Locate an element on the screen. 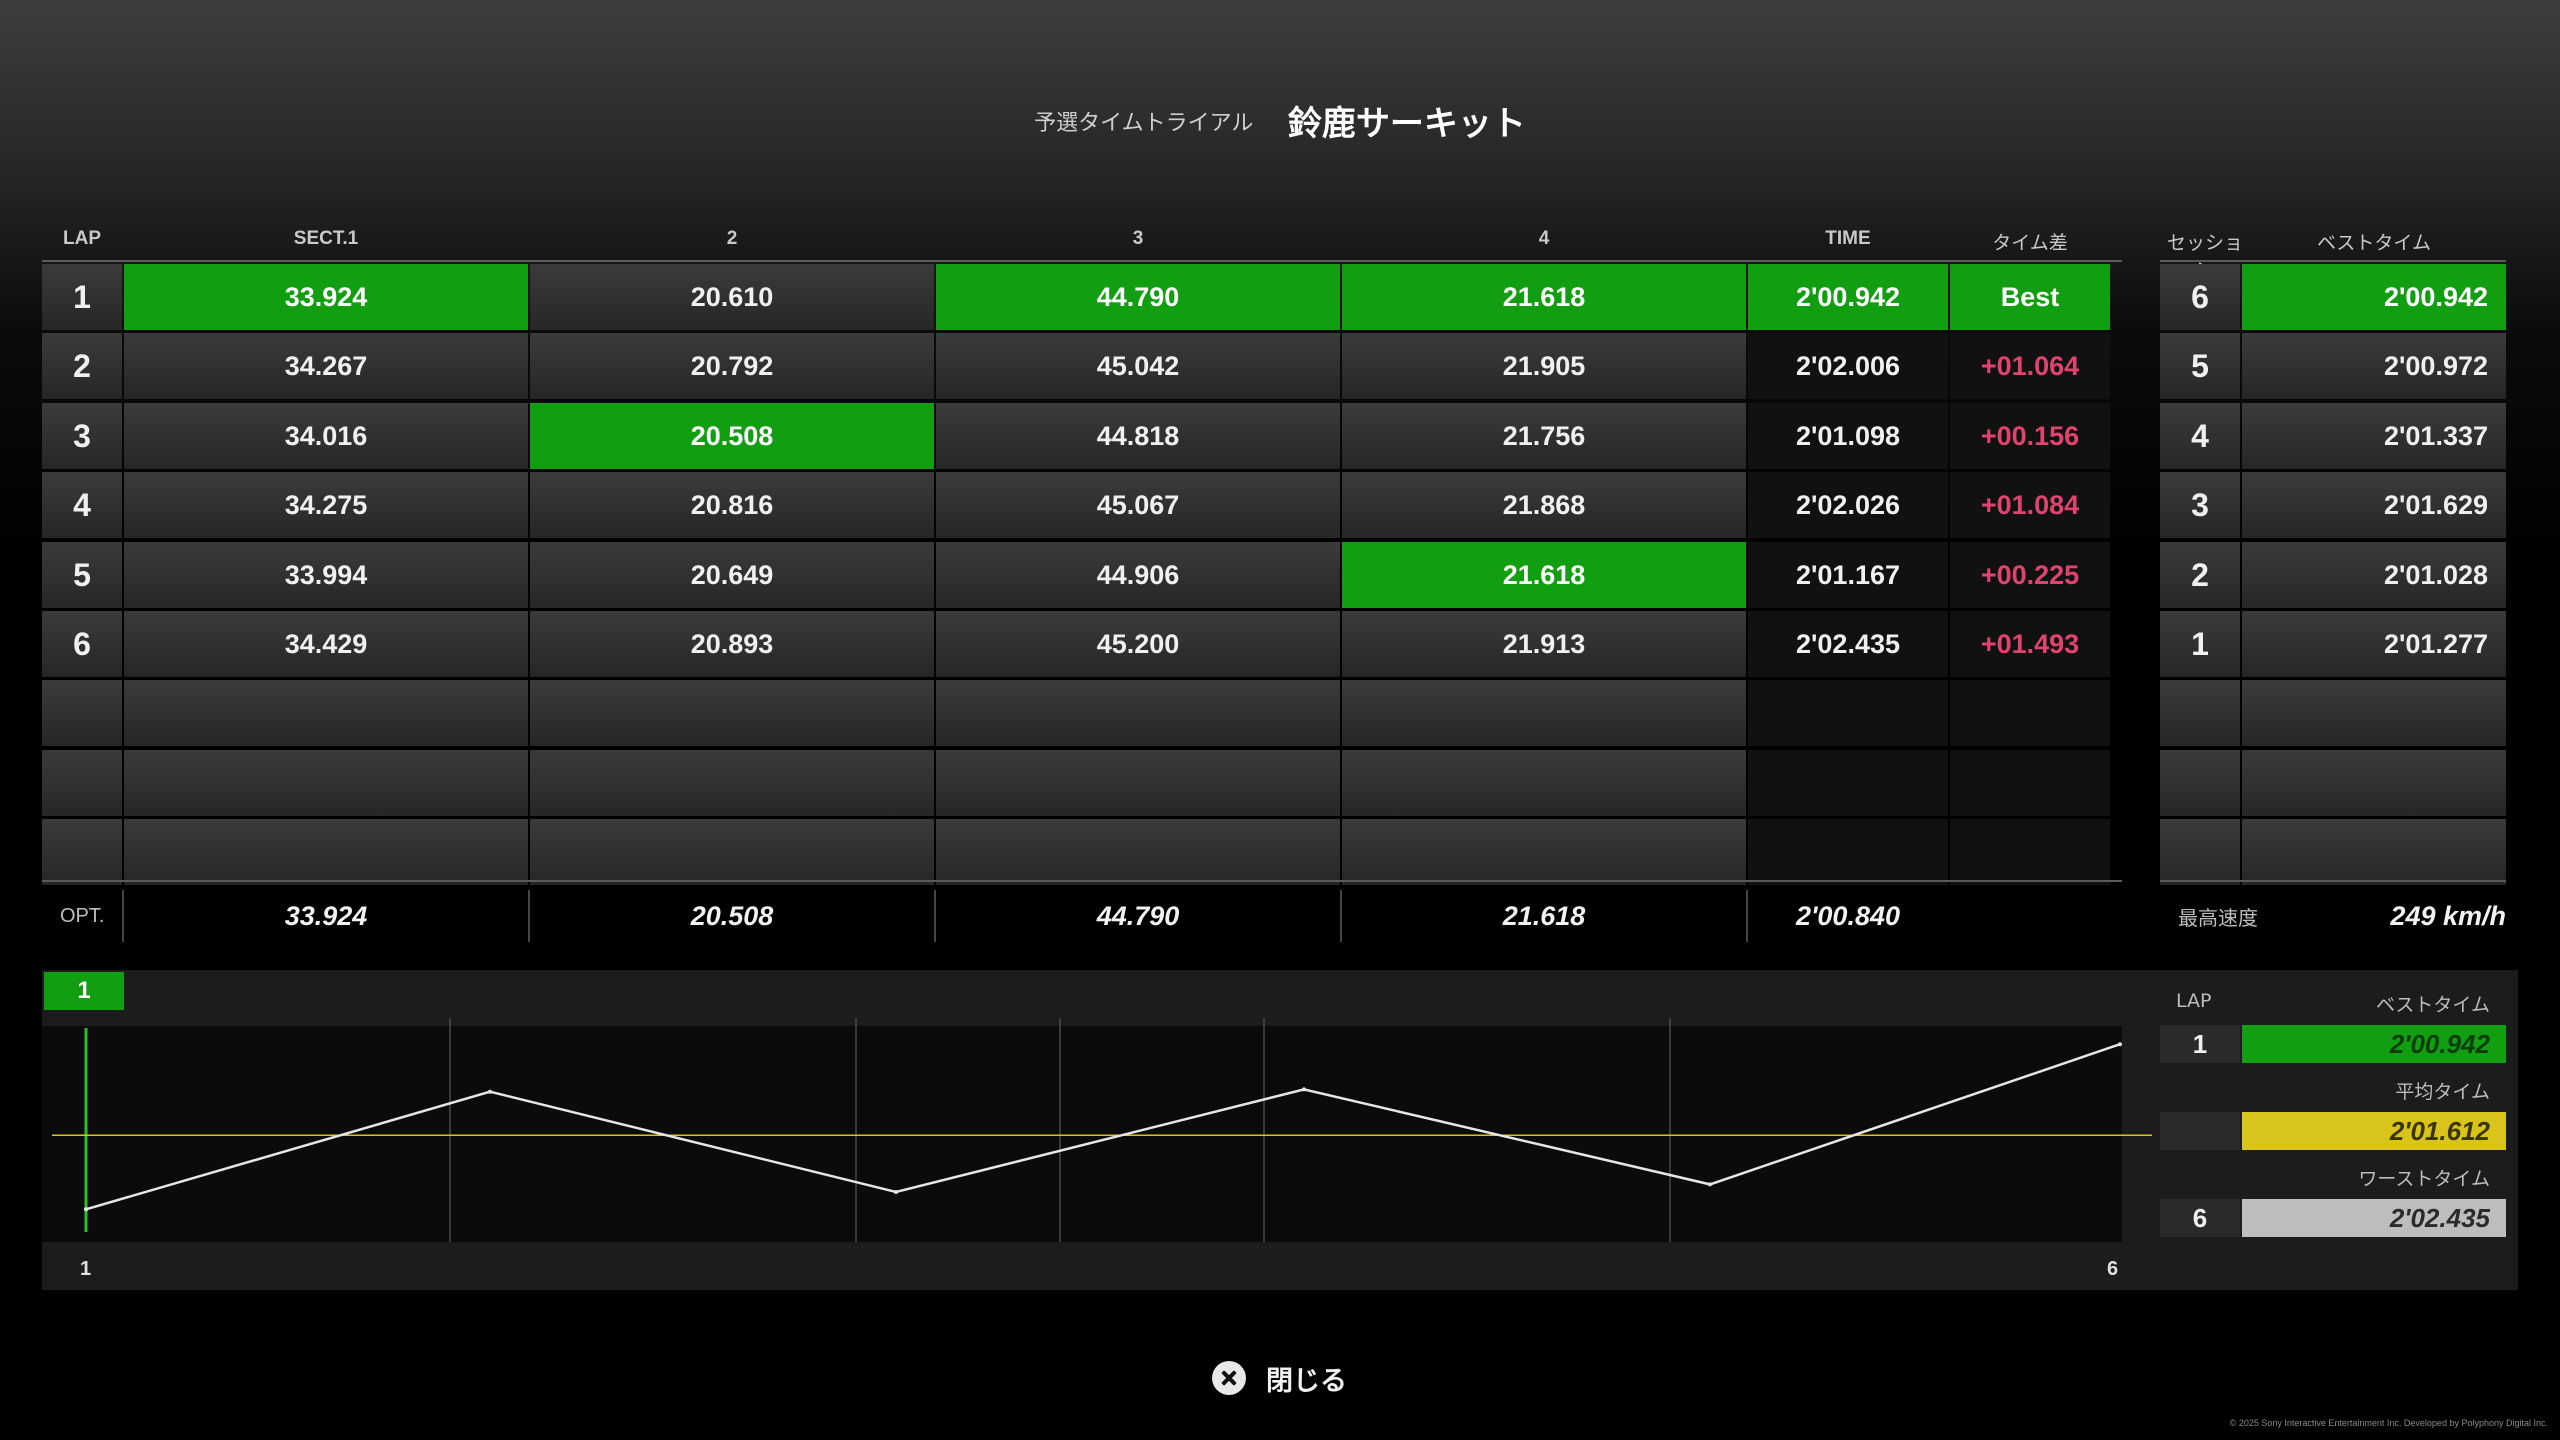 The width and height of the screenshot is (2560, 1440). lap-cell-s3: 44.906 is located at coordinates (1138, 575).